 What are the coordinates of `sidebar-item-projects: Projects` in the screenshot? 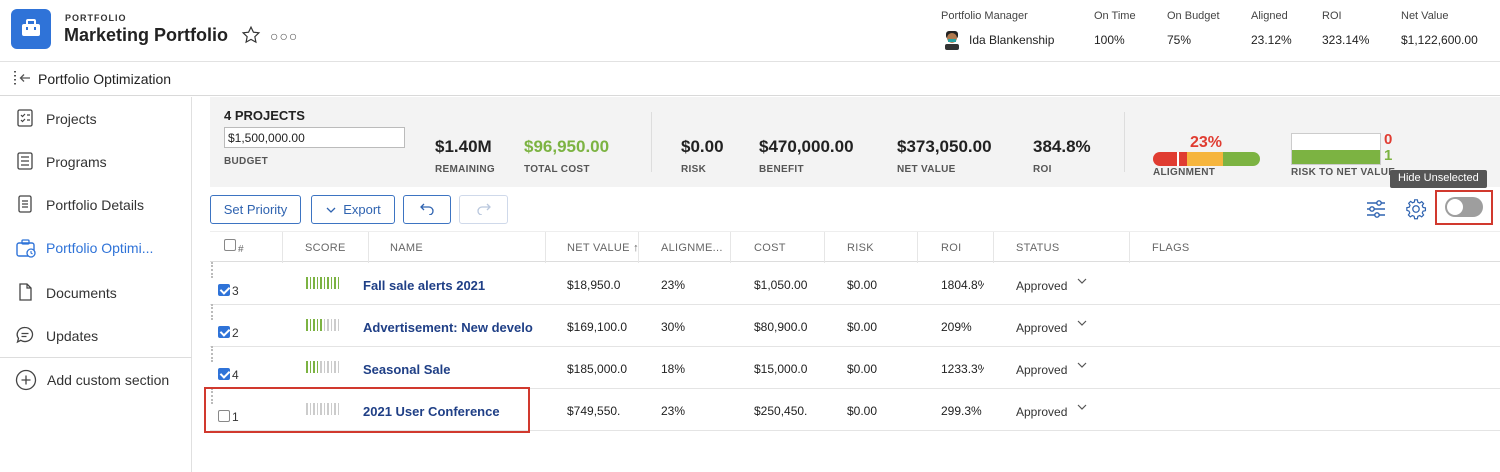 It's located at (96, 118).